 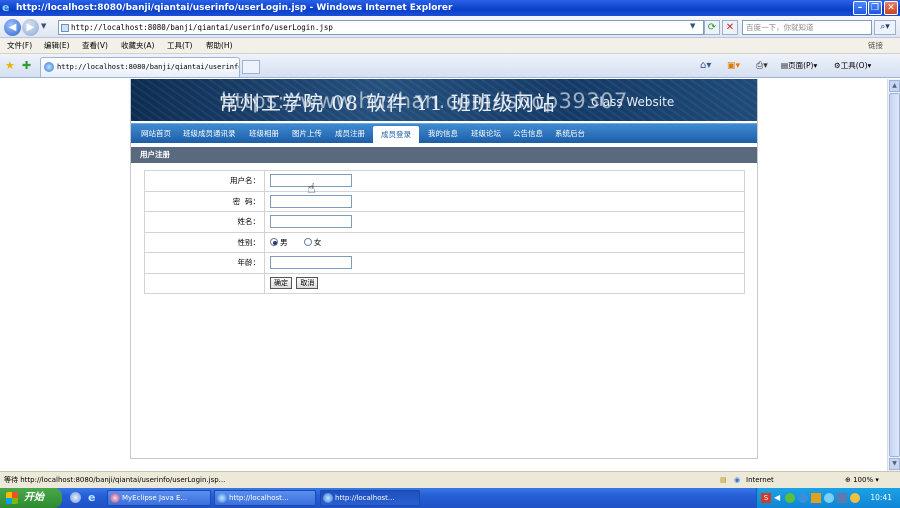 I want to click on submit-button: 确定, so click(x=281, y=283).